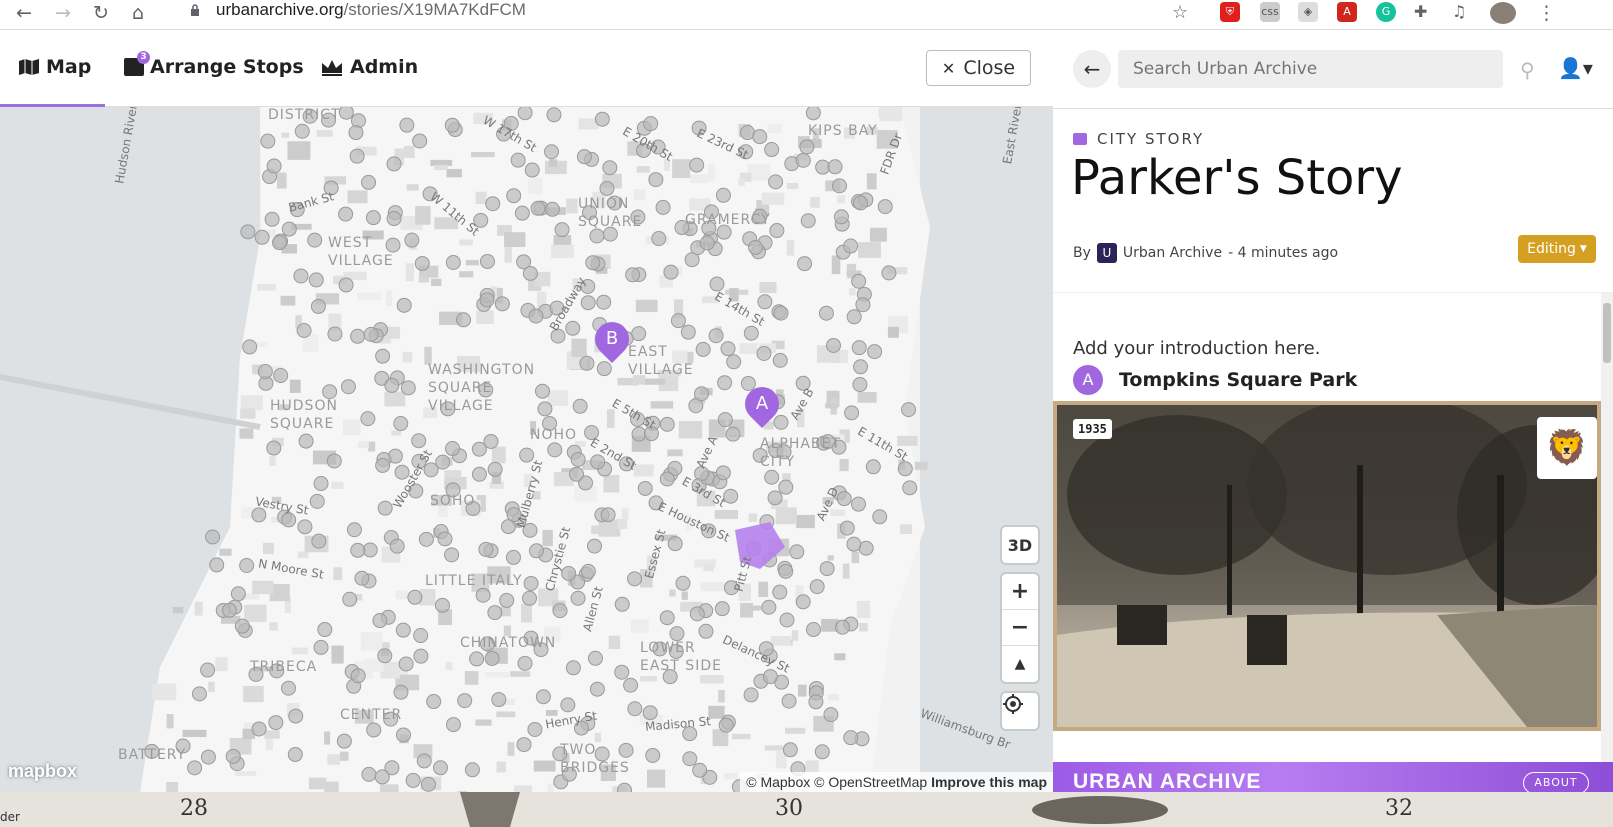  I want to click on media-icon: ♫, so click(1459, 11).